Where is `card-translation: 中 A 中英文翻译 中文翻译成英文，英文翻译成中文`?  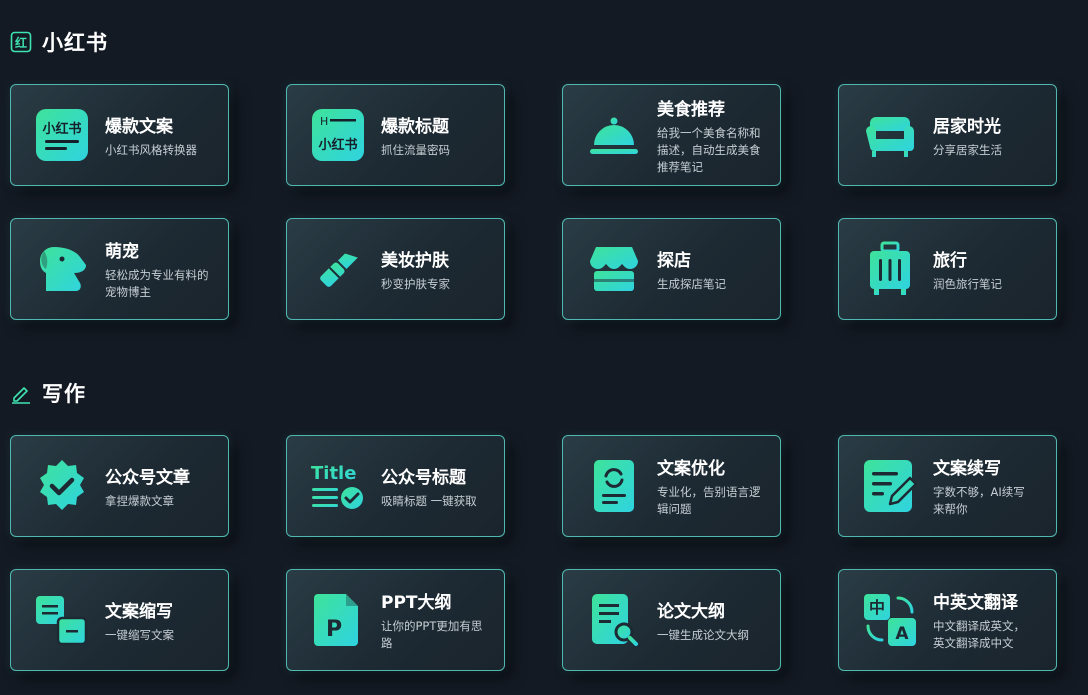 card-translation: 中 A 中英文翻译 中文翻译成英文，英文翻译成中文 is located at coordinates (947, 620).